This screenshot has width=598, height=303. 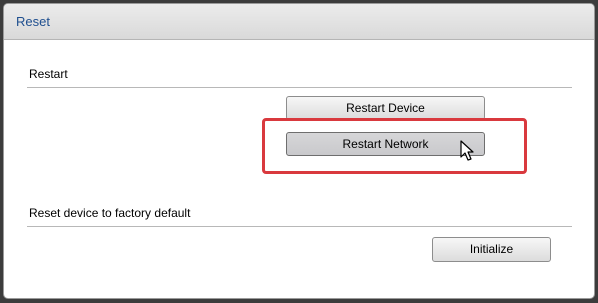 I want to click on factory-reset-section-label: Reset device to factory default, so click(x=110, y=213).